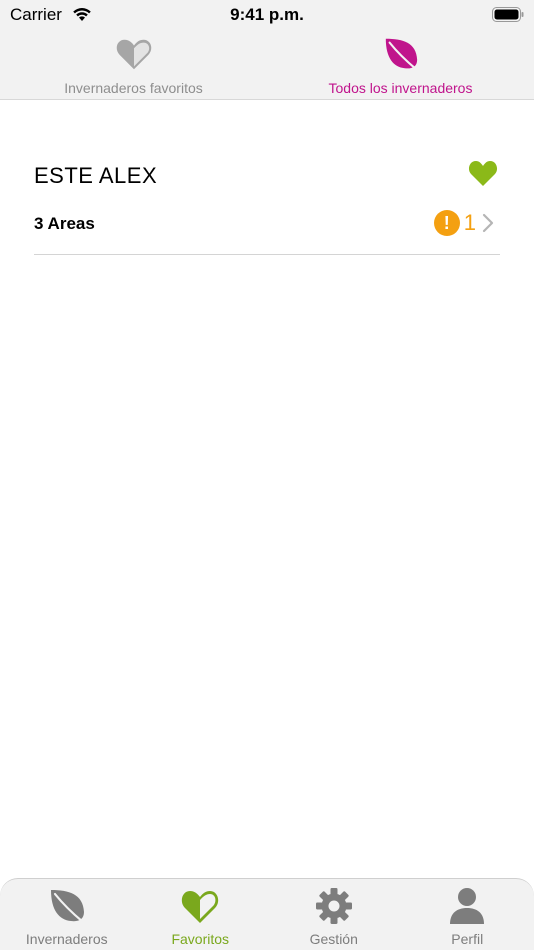 This screenshot has height=950, width=534. What do you see at coordinates (469, 222) in the screenshot?
I see `alert-count: 1` at bounding box center [469, 222].